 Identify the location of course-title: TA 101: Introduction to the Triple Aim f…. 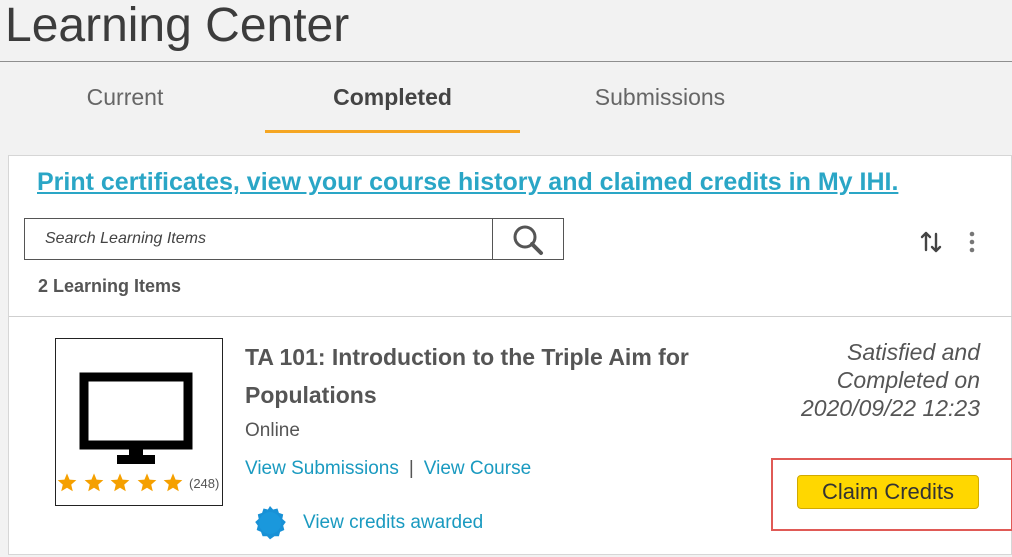
(485, 376).